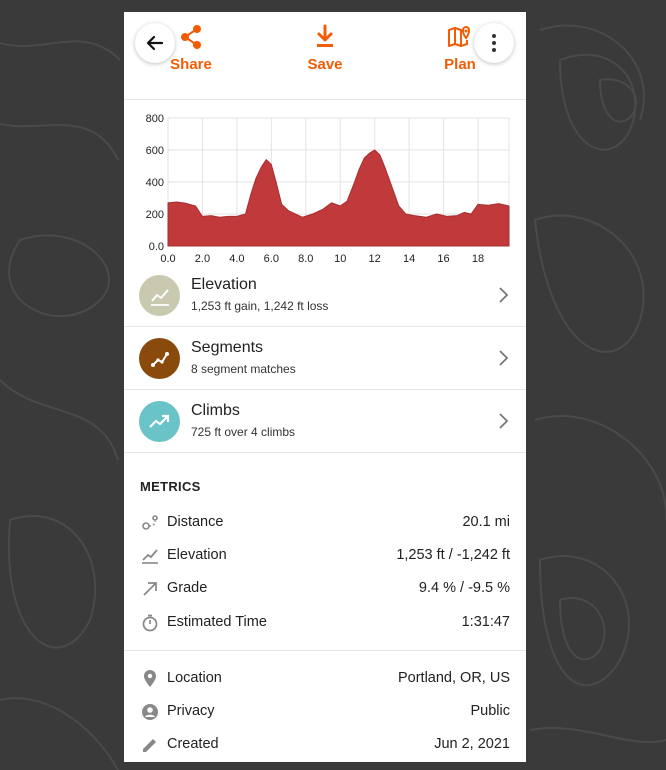  Describe the element at coordinates (325, 623) in the screenshot. I see `metric-estimated-time: Estimated Time 1:31:47` at that location.